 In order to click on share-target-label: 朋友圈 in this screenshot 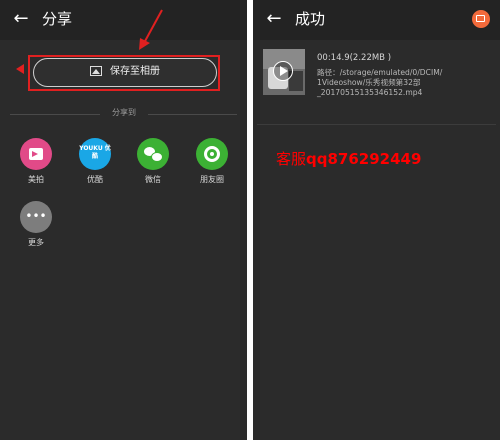, I will do `click(212, 179)`.